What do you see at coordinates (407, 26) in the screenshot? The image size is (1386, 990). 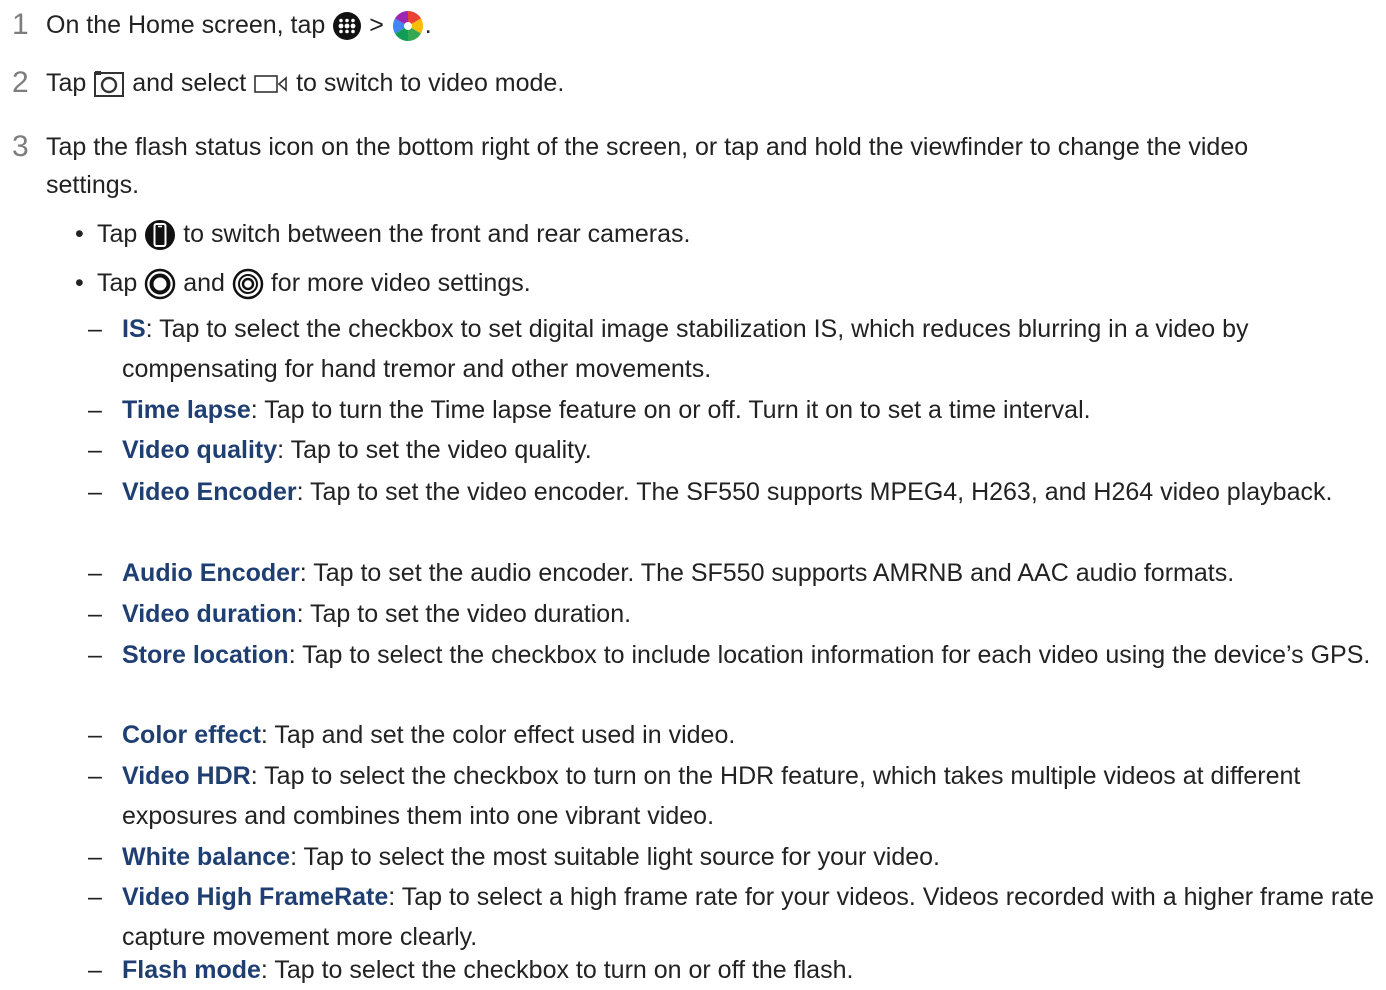 I see `camera-app-icon` at bounding box center [407, 26].